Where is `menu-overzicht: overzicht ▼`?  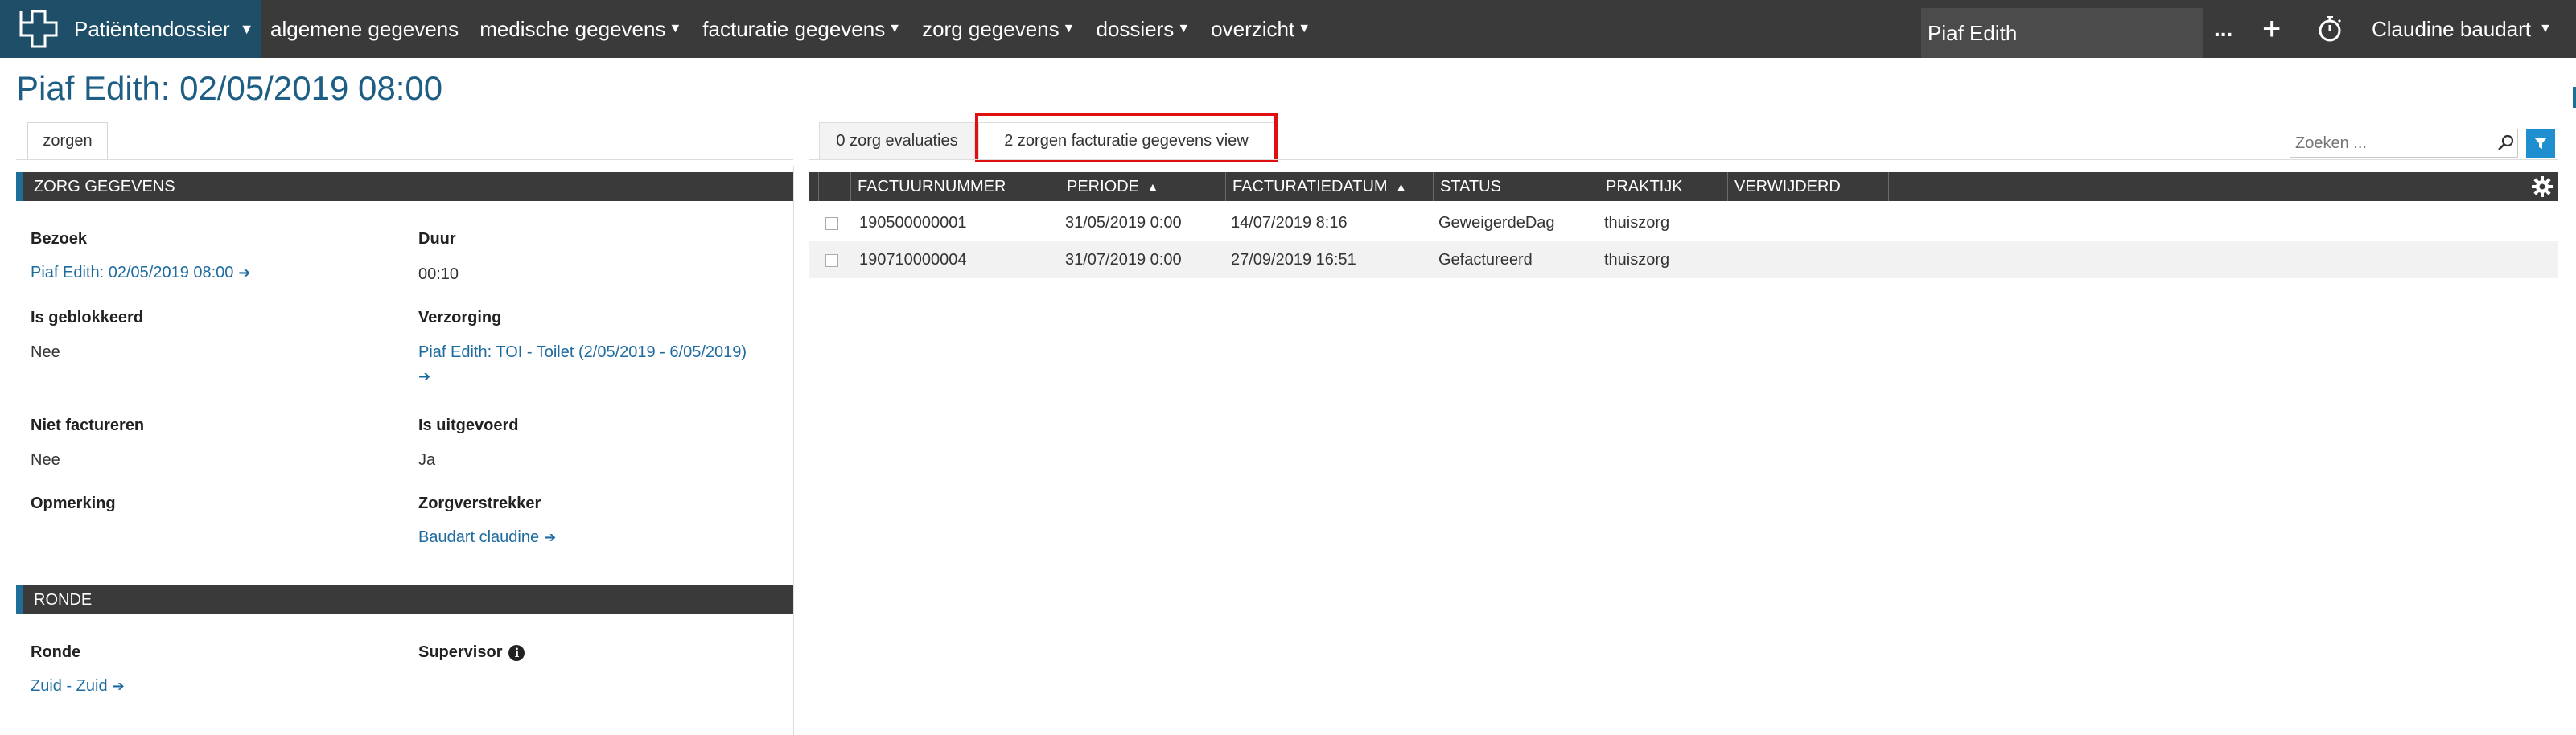 menu-overzicht: overzicht ▼ is located at coordinates (1261, 29).